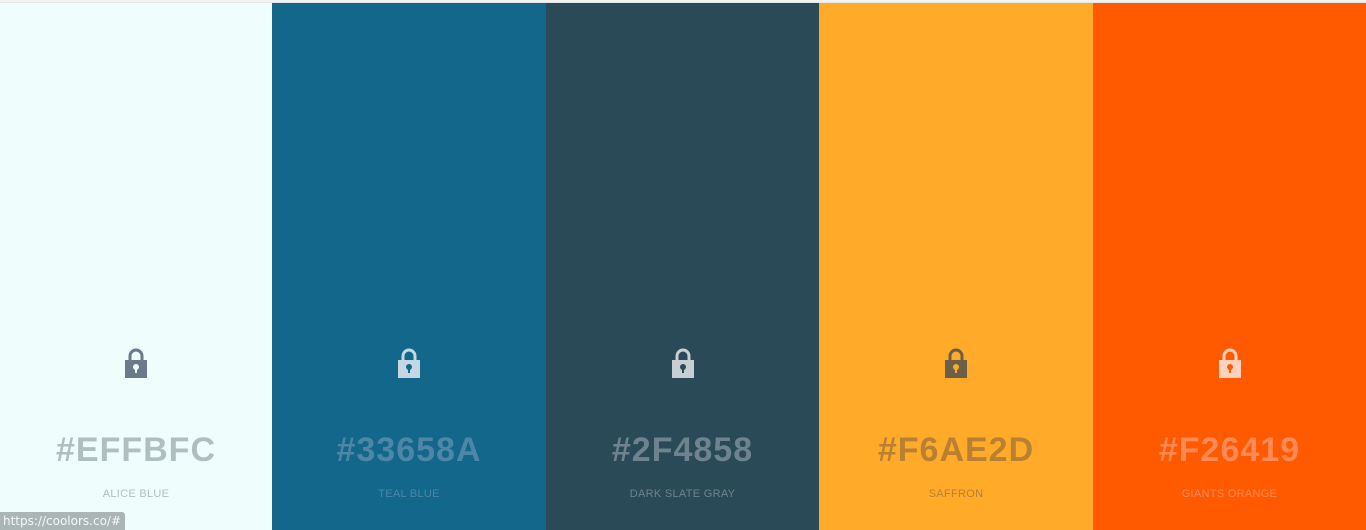 This screenshot has height=530, width=1366. What do you see at coordinates (682, 494) in the screenshot?
I see `color-name: DARK SLATE GRAY` at bounding box center [682, 494].